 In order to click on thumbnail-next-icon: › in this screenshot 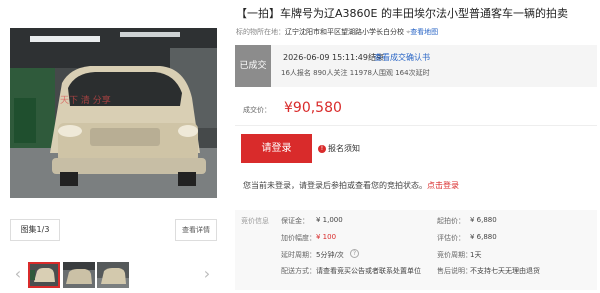, I will do `click(207, 274)`.